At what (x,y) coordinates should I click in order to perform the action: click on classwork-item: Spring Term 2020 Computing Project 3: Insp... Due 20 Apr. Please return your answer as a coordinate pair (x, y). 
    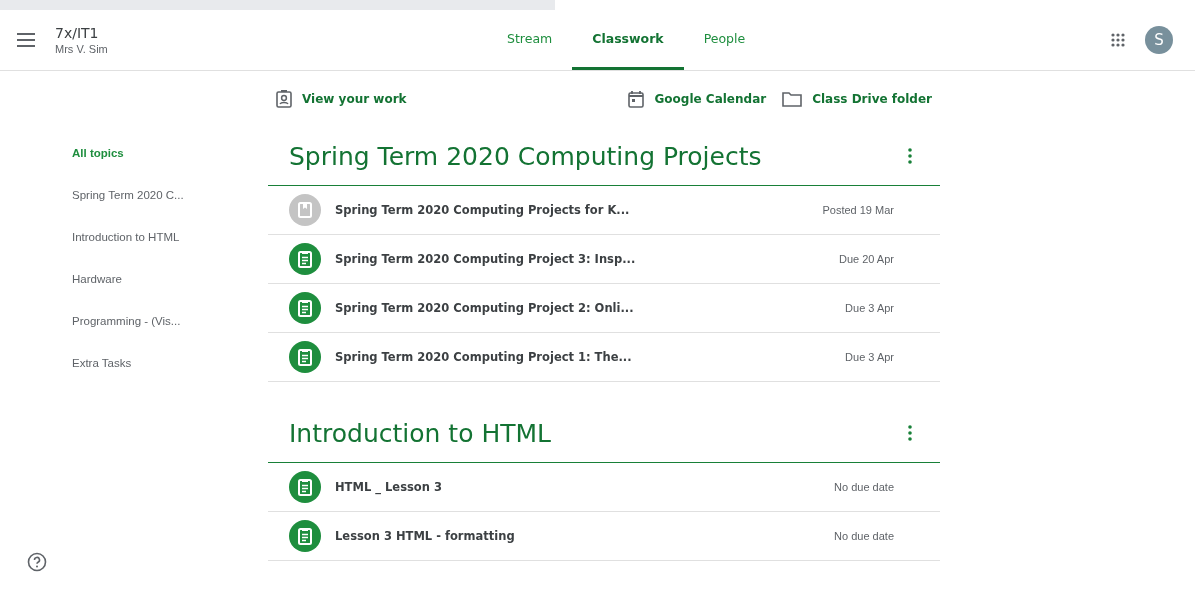
    Looking at the image, I should click on (604, 259).